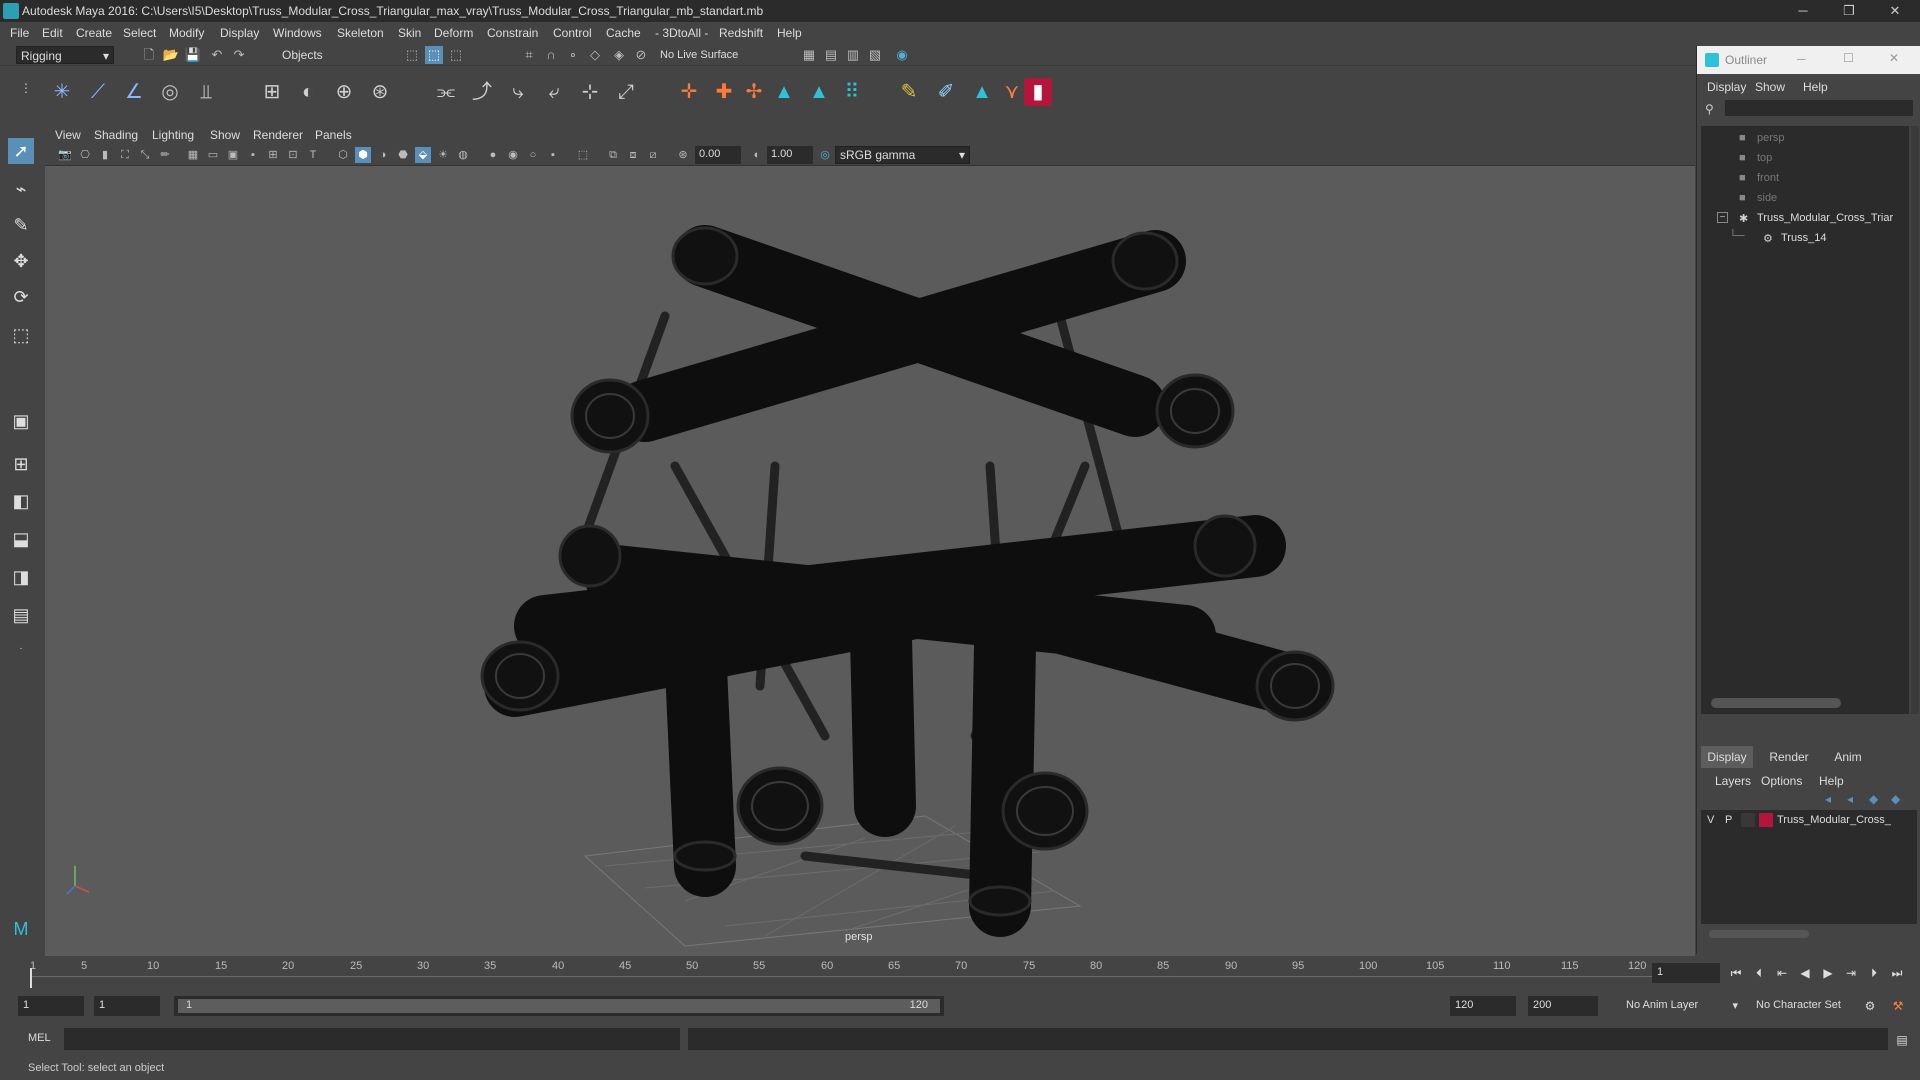 The width and height of the screenshot is (1920, 1080). What do you see at coordinates (21, 261) in the screenshot?
I see `move-tool-icon: ✥` at bounding box center [21, 261].